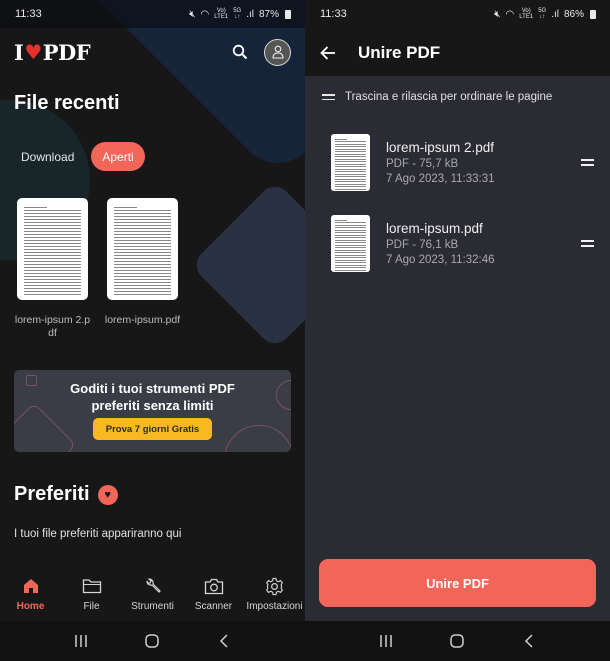 The height and width of the screenshot is (661, 610). Describe the element at coordinates (91, 598) in the screenshot. I see `nav-file: File` at that location.